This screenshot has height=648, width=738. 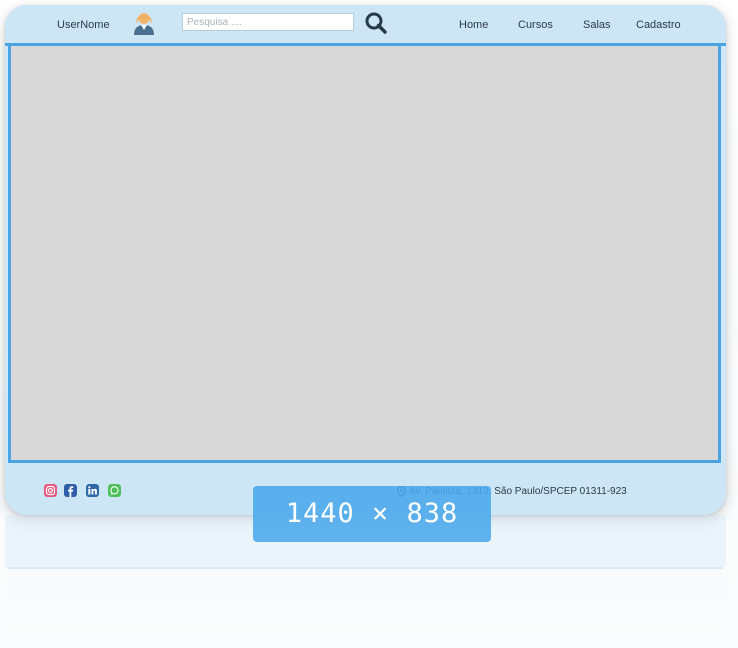 What do you see at coordinates (535, 25) in the screenshot?
I see `nav-cursos: Cursos` at bounding box center [535, 25].